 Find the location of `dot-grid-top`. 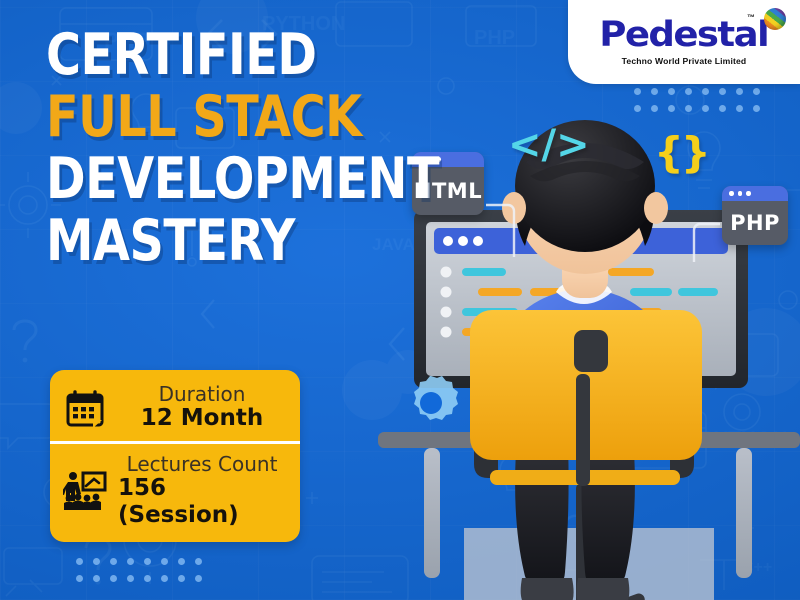

dot-grid-top is located at coordinates (697, 100).